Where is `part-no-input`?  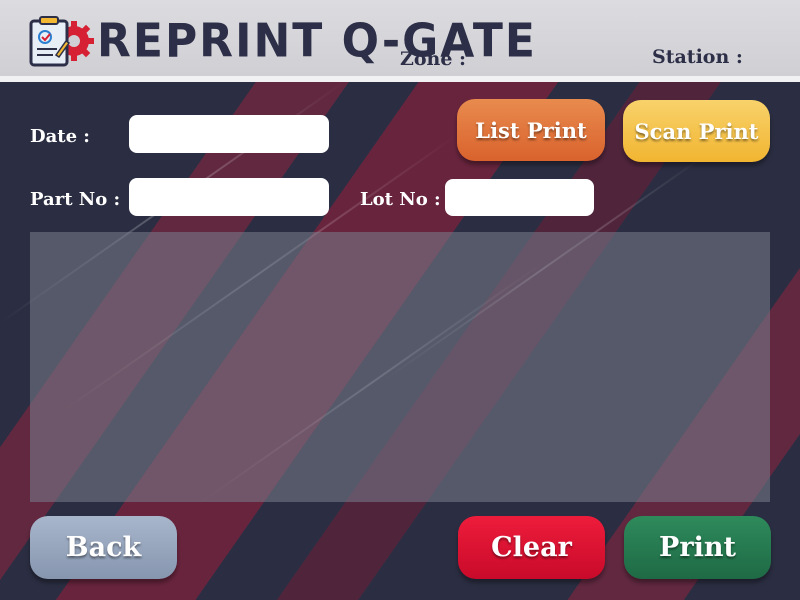 part-no-input is located at coordinates (229, 197).